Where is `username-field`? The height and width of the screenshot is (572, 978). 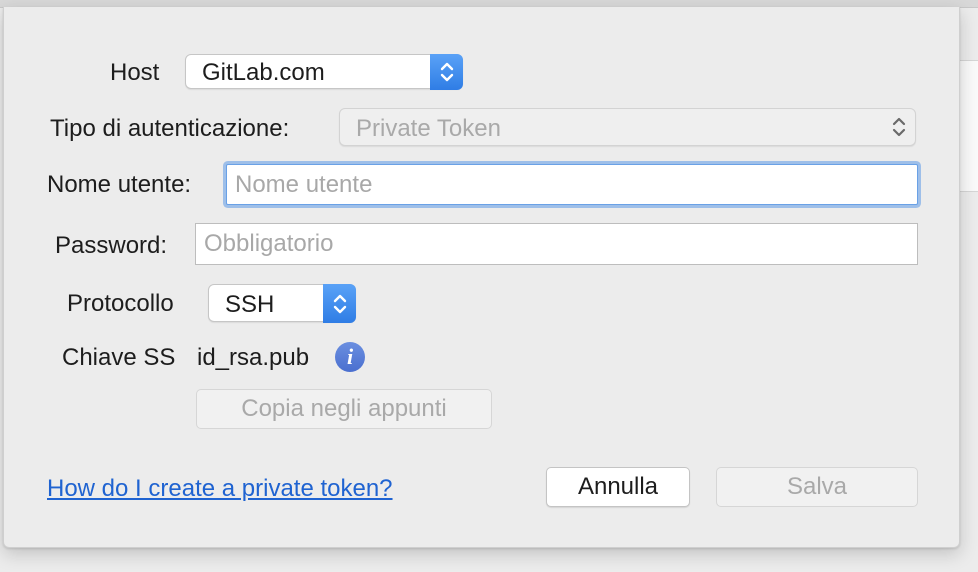 username-field is located at coordinates (572, 184).